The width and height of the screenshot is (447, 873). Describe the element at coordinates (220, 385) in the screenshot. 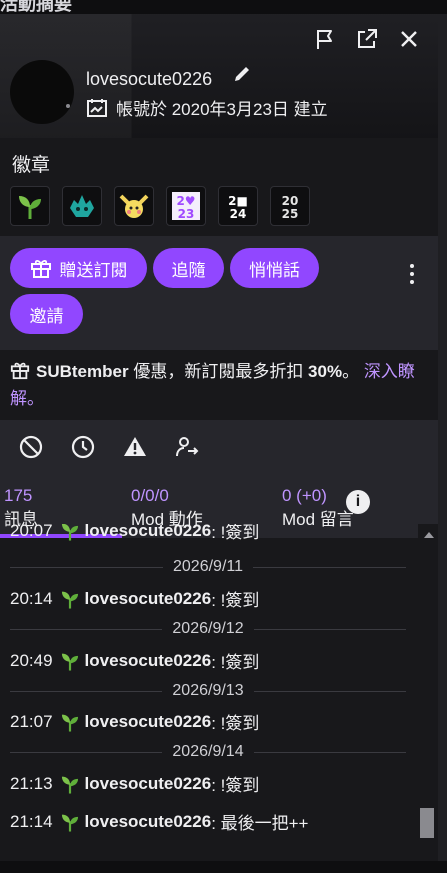

I see `subtember-promo: SUBtember 優惠，新訂閱最多折扣 30%。 深入瞭解。` at that location.